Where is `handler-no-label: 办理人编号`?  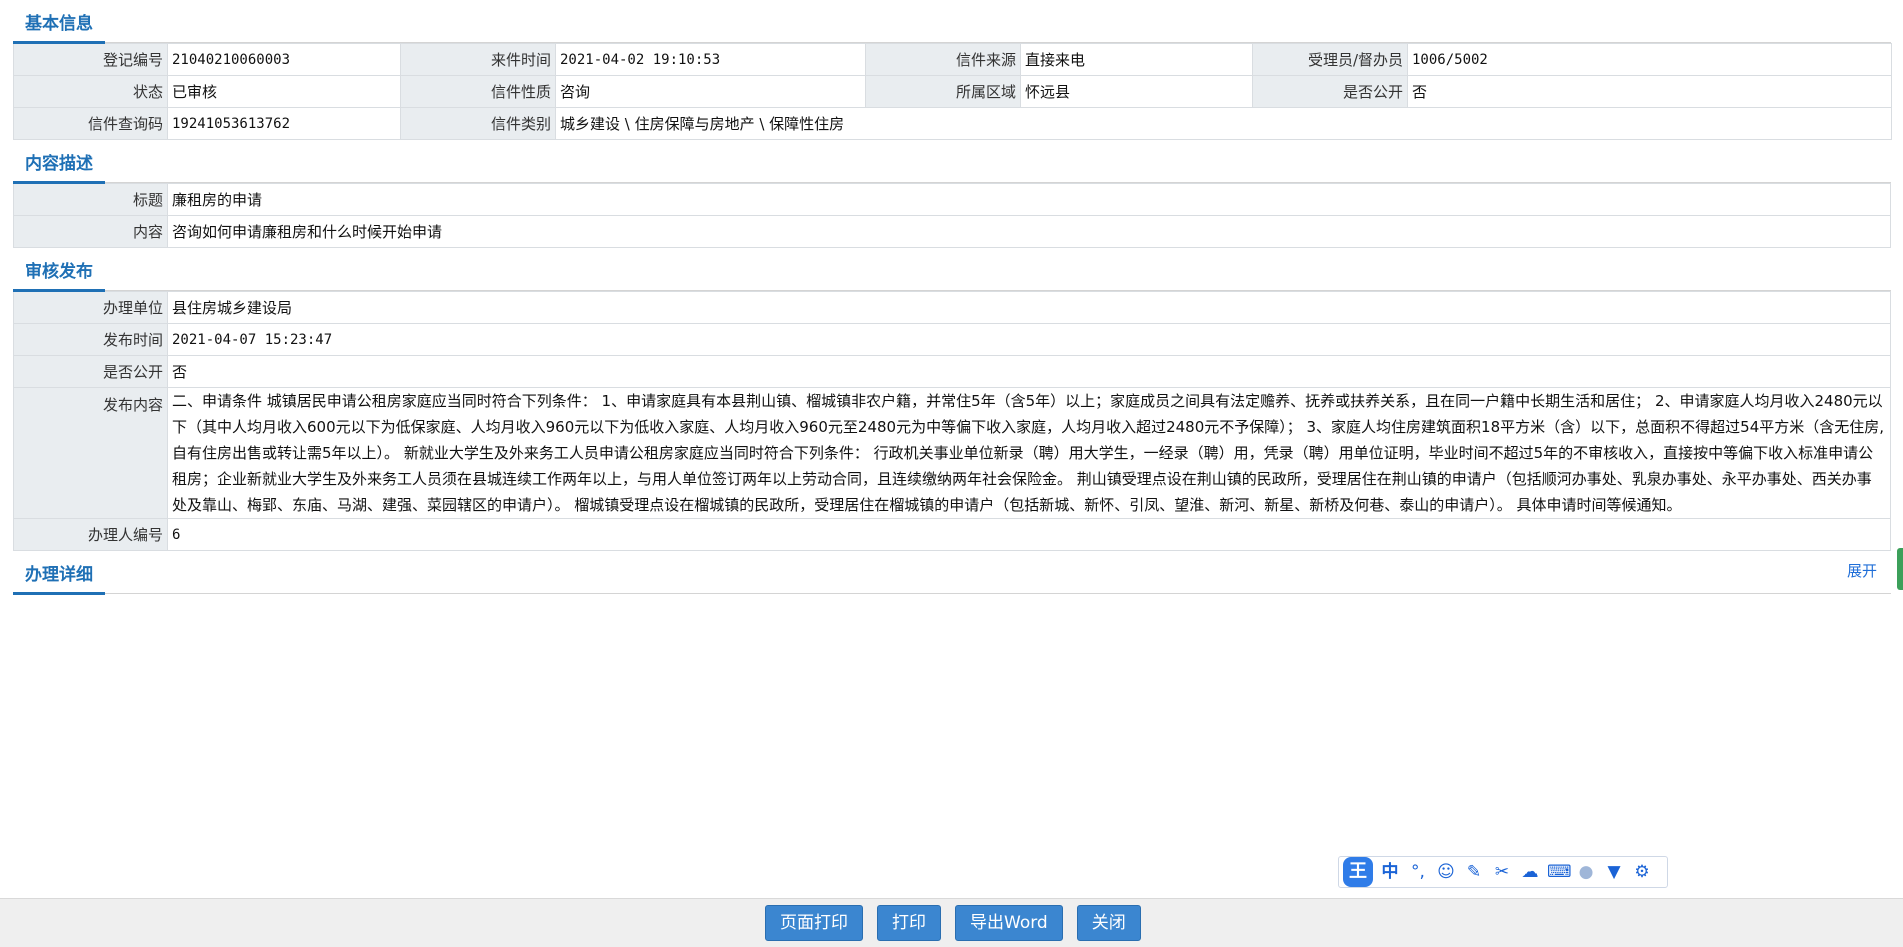
handler-no-label: 办理人编号 is located at coordinates (90, 534).